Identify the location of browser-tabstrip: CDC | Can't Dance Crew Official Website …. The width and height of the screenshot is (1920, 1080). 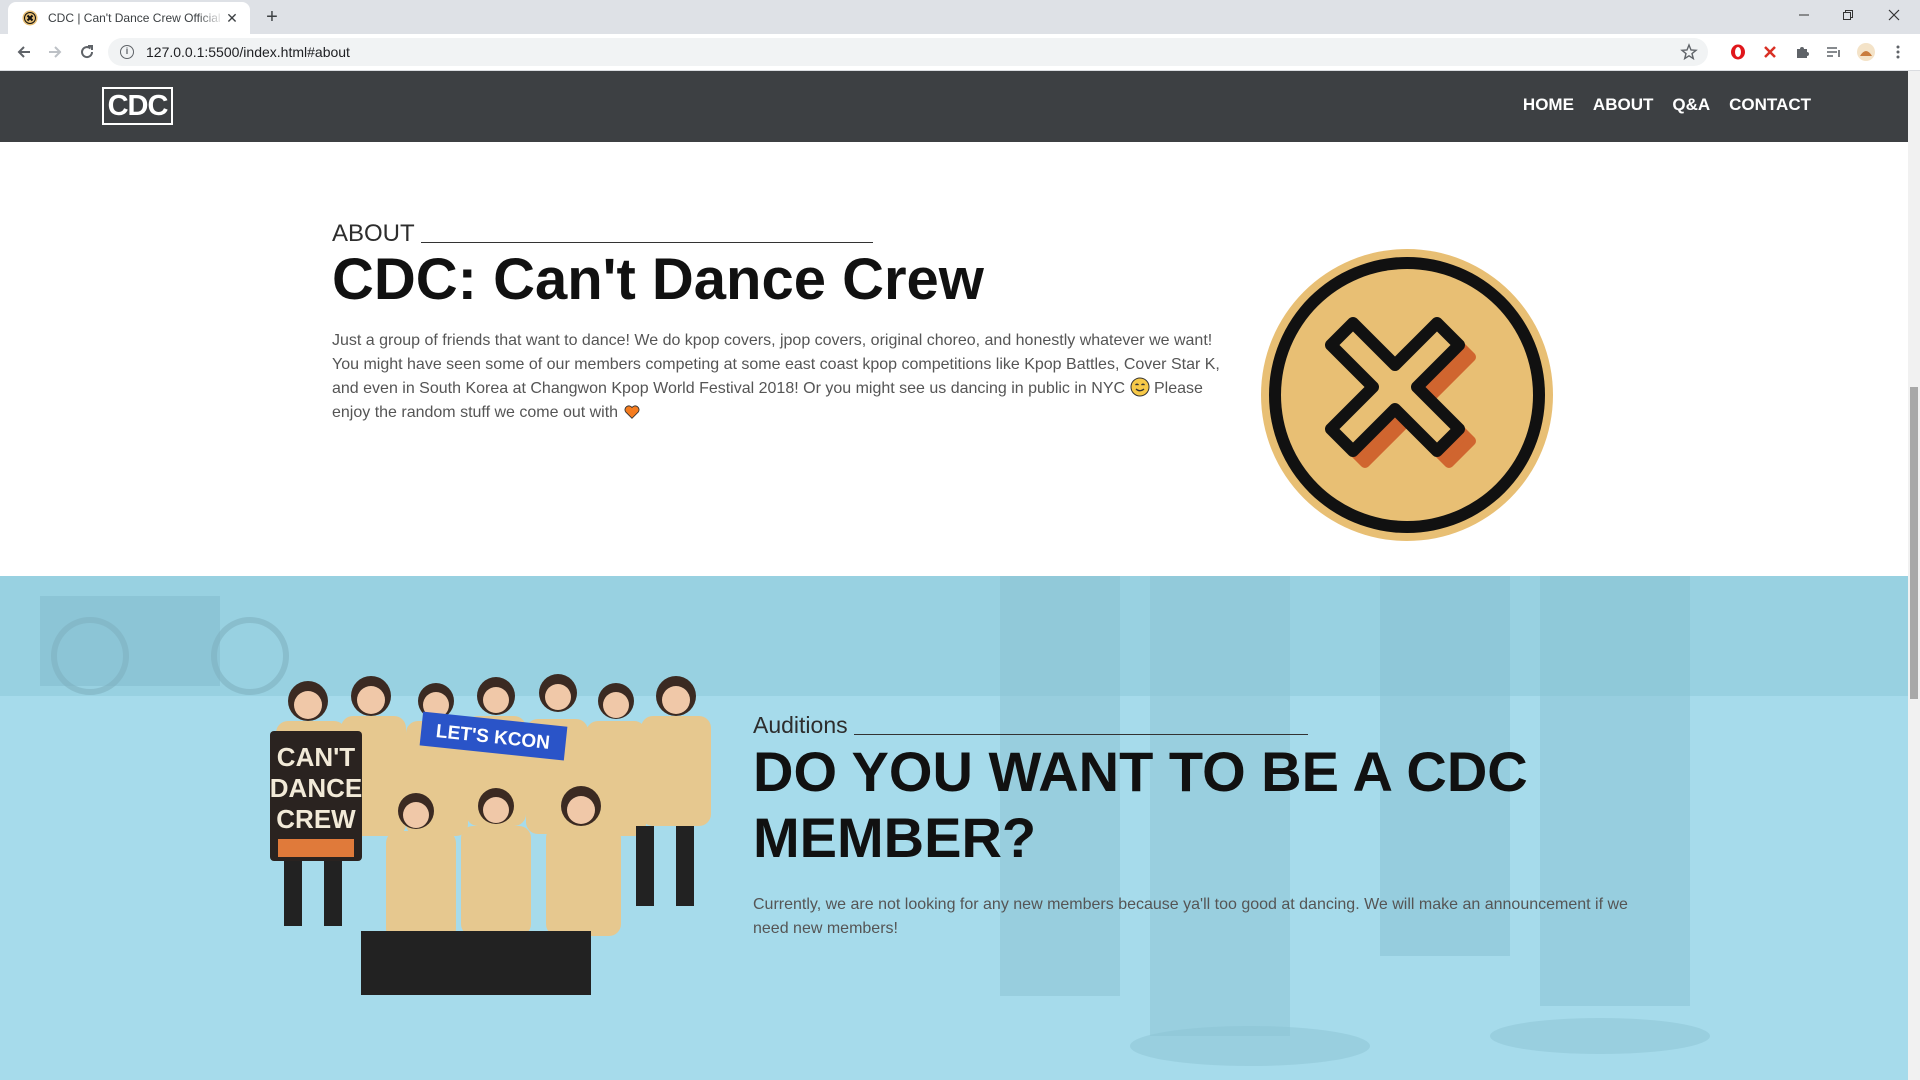
(960, 17).